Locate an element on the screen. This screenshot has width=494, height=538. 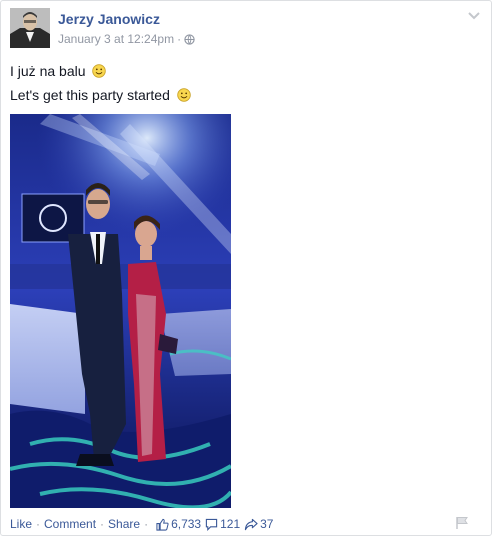
author-avatar is located at coordinates (30, 28).